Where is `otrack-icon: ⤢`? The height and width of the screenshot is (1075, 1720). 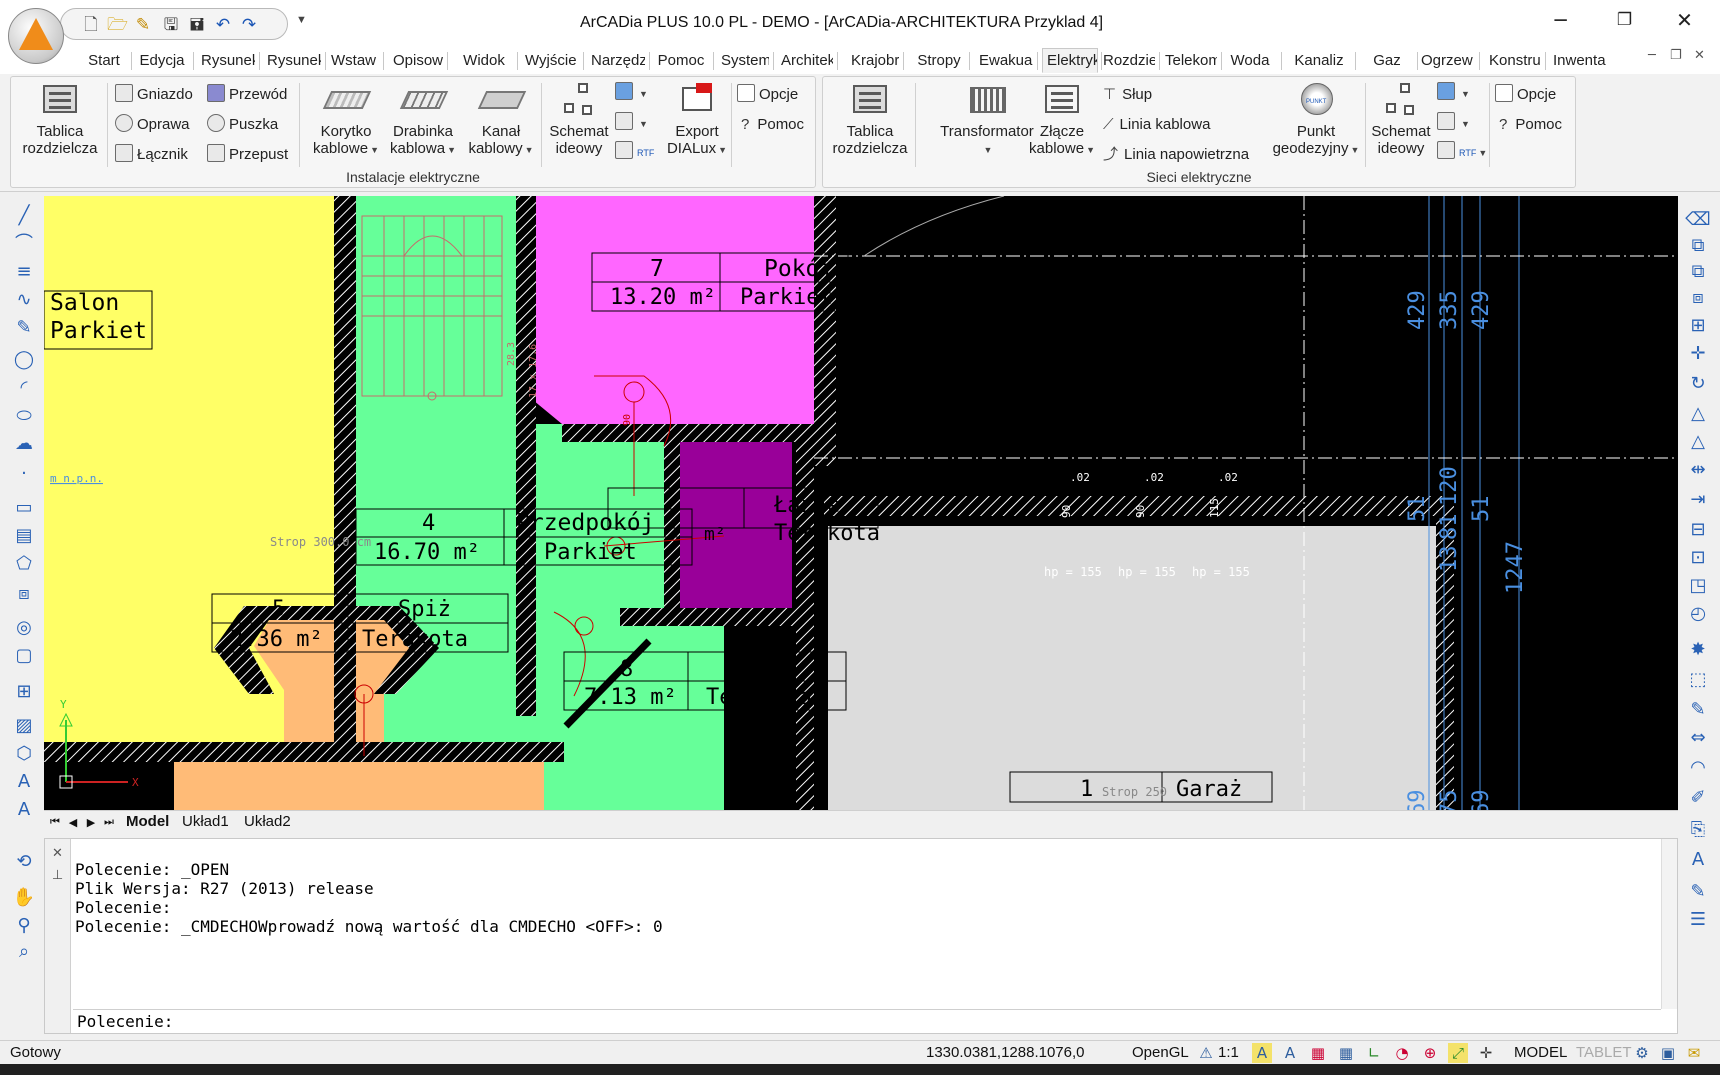 otrack-icon: ⤢ is located at coordinates (1458, 1053).